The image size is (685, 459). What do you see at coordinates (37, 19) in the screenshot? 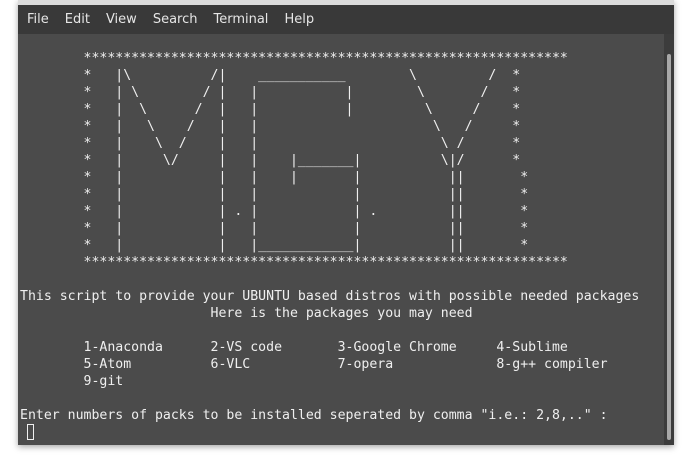
I see `menu-file: File` at bounding box center [37, 19].